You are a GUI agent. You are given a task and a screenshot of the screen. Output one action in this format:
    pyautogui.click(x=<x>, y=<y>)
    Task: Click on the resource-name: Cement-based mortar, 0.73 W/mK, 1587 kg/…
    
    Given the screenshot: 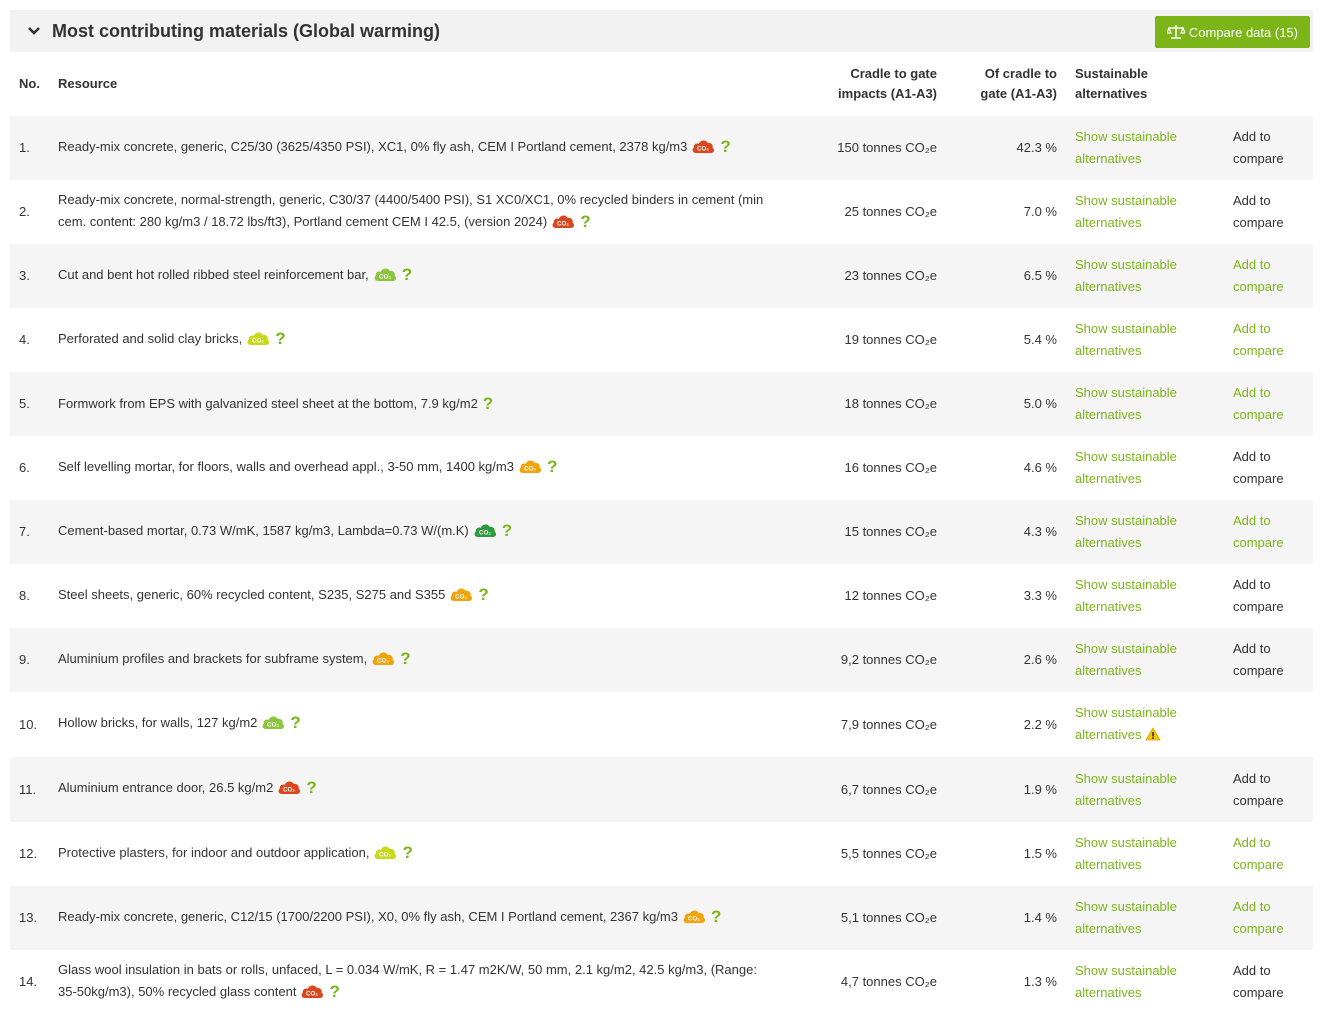 What is the action you would take?
    pyautogui.click(x=263, y=530)
    